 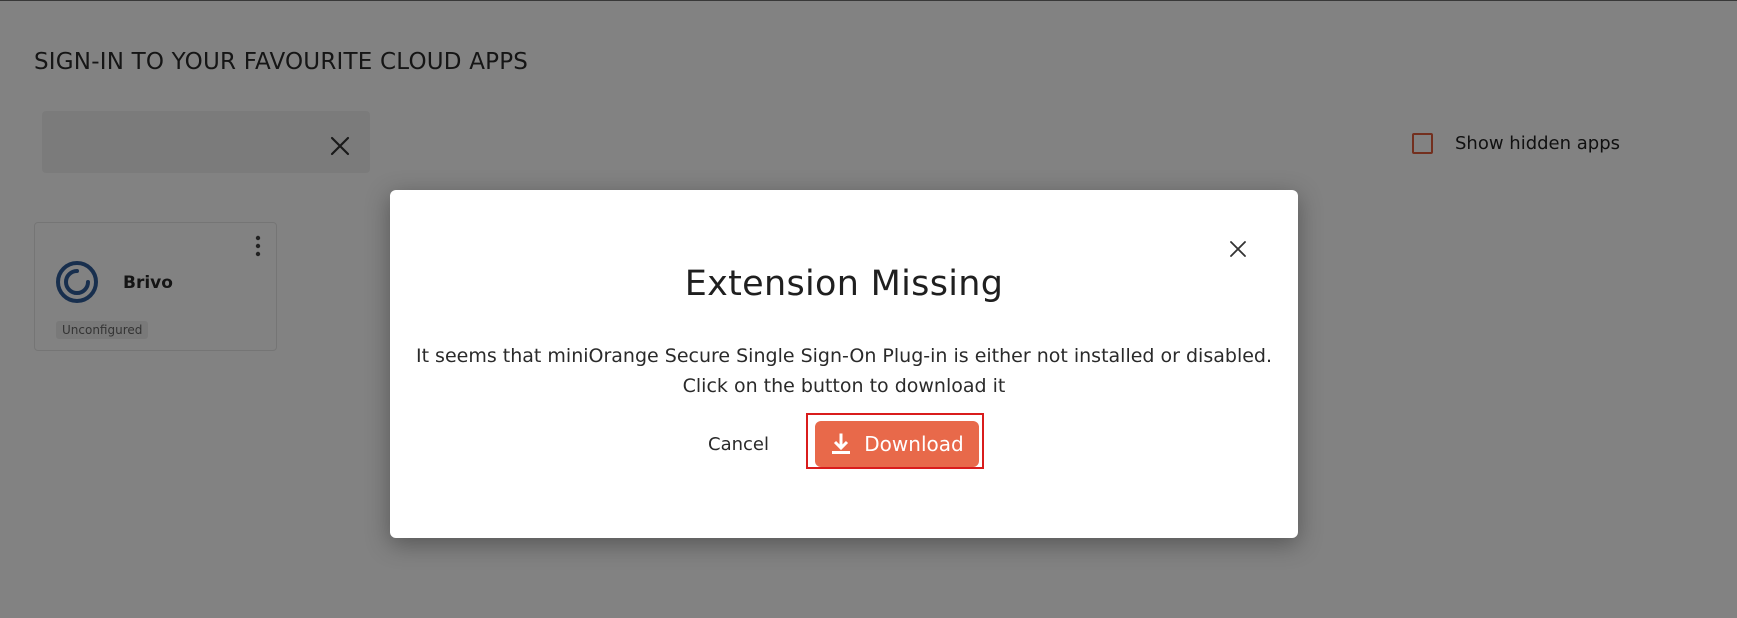 I want to click on dialog-message-line-2: Click on the button to download it, so click(x=844, y=386).